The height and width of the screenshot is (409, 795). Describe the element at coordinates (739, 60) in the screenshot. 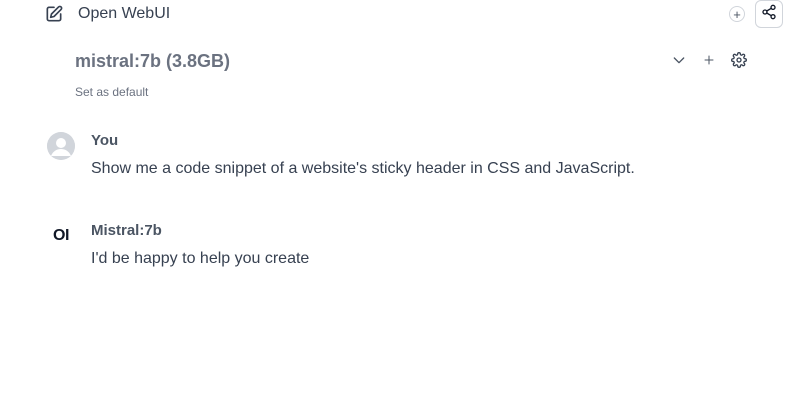

I see `gear-icon` at that location.